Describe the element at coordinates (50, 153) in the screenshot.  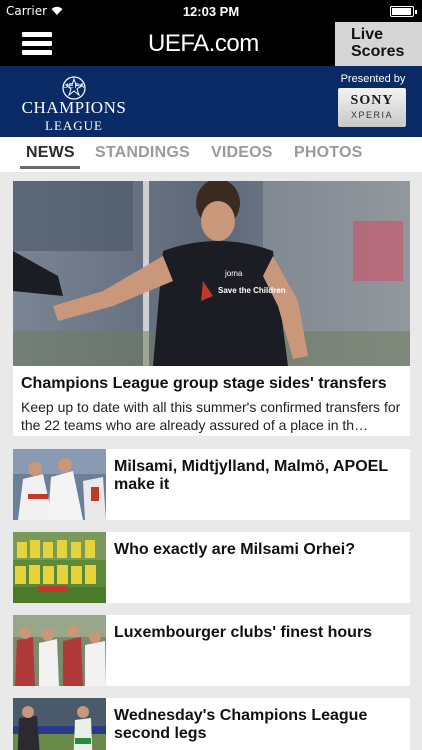
I see `tab-news: NEWS` at that location.